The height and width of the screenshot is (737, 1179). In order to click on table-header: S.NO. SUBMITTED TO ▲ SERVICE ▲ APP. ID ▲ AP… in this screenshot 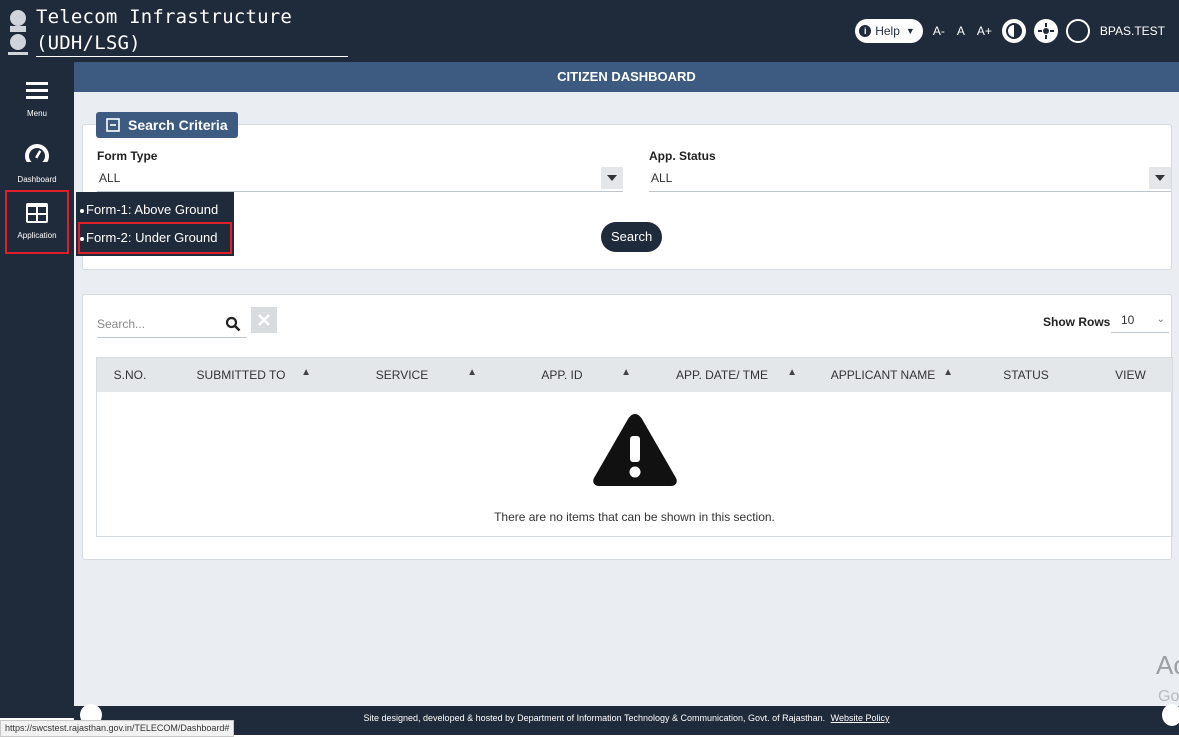, I will do `click(634, 375)`.